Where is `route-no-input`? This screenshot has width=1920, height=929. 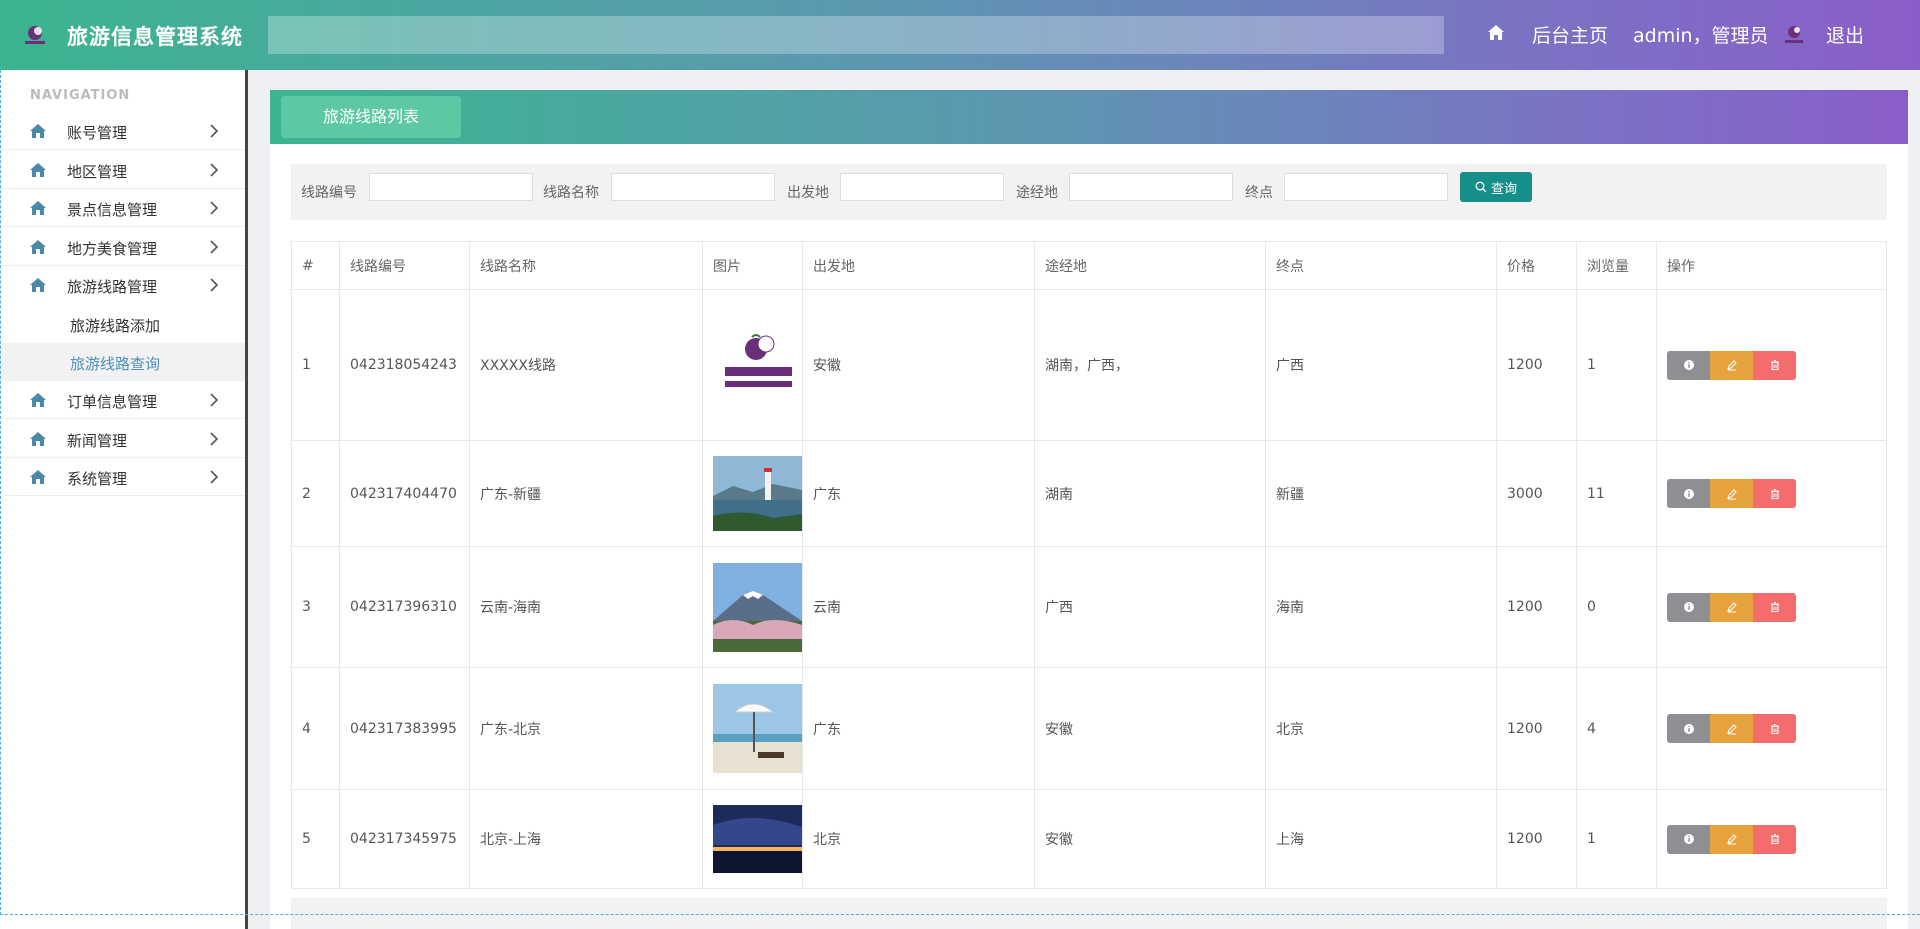
route-no-input is located at coordinates (451, 187).